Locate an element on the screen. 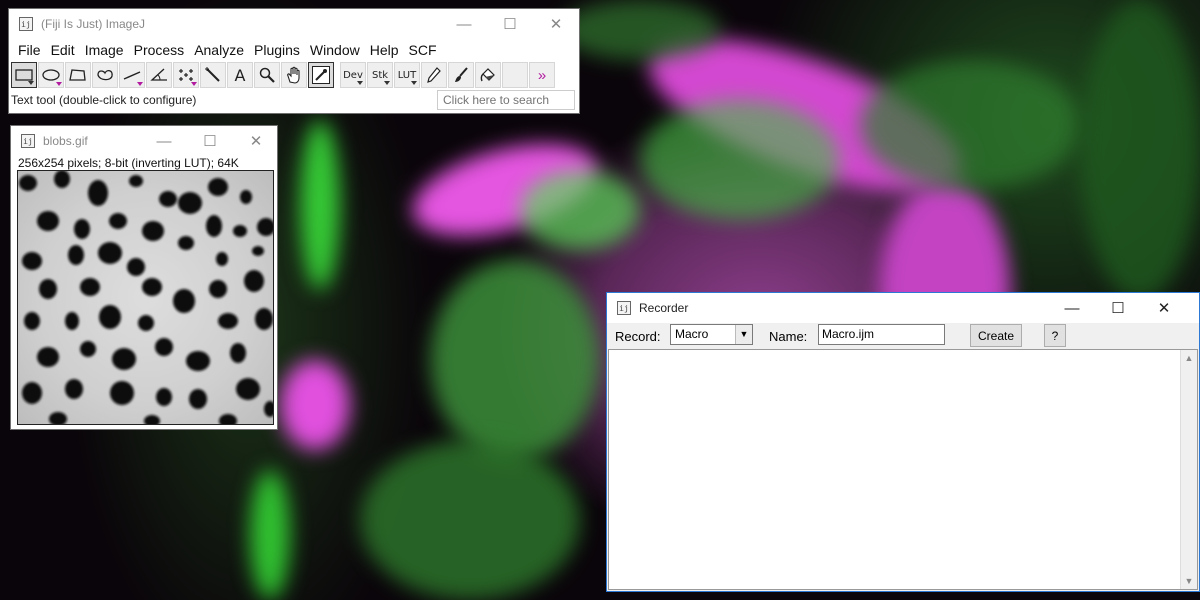 This screenshot has height=600, width=1200. paintbrush-icon is located at coordinates (461, 74).